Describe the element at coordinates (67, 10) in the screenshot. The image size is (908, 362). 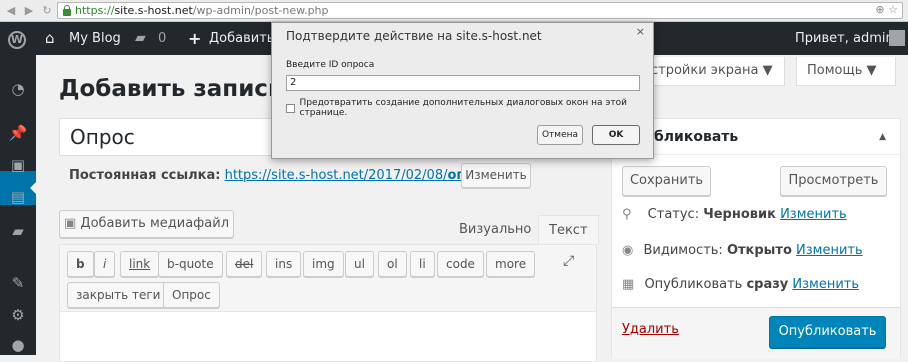
I see `lock-icon` at that location.